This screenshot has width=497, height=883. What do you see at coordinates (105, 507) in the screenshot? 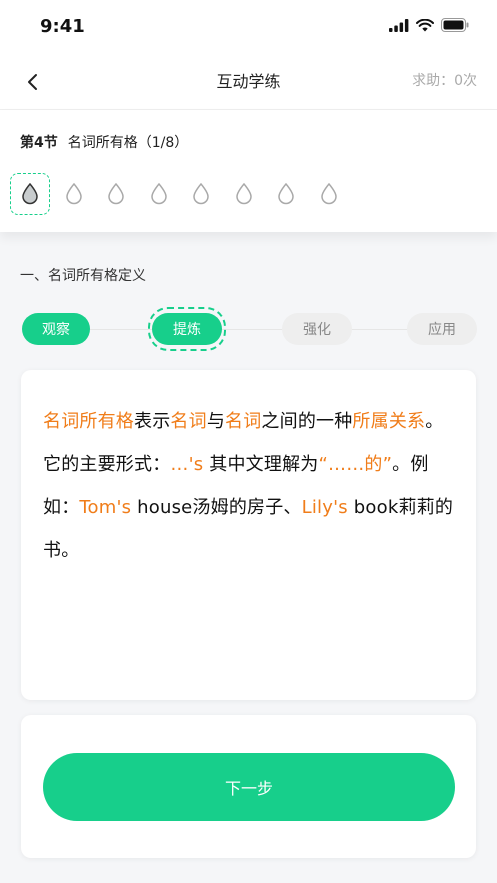
I see `highlight-term: Tom's` at bounding box center [105, 507].